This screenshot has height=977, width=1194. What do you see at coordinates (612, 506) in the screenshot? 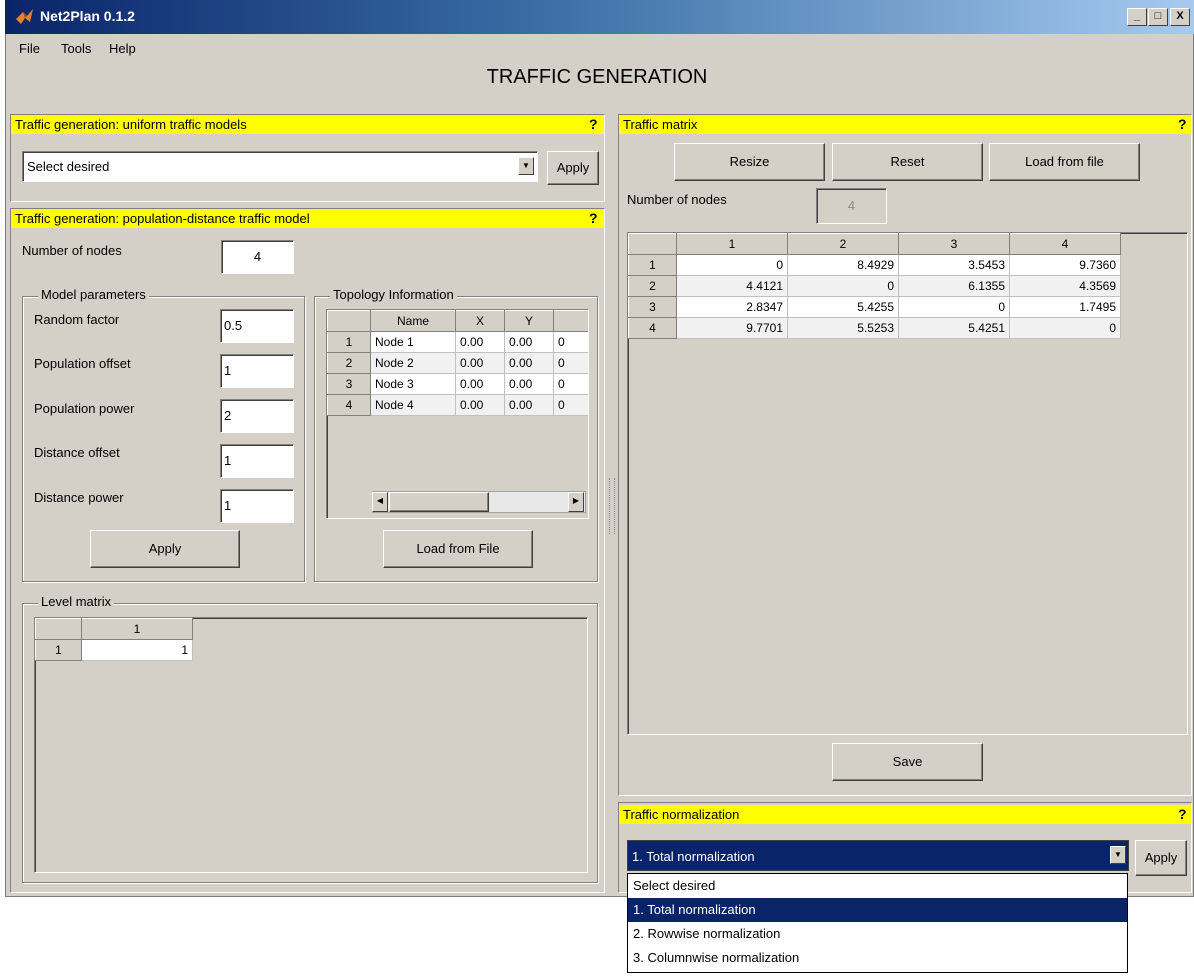
I see `splitter-handle` at bounding box center [612, 506].